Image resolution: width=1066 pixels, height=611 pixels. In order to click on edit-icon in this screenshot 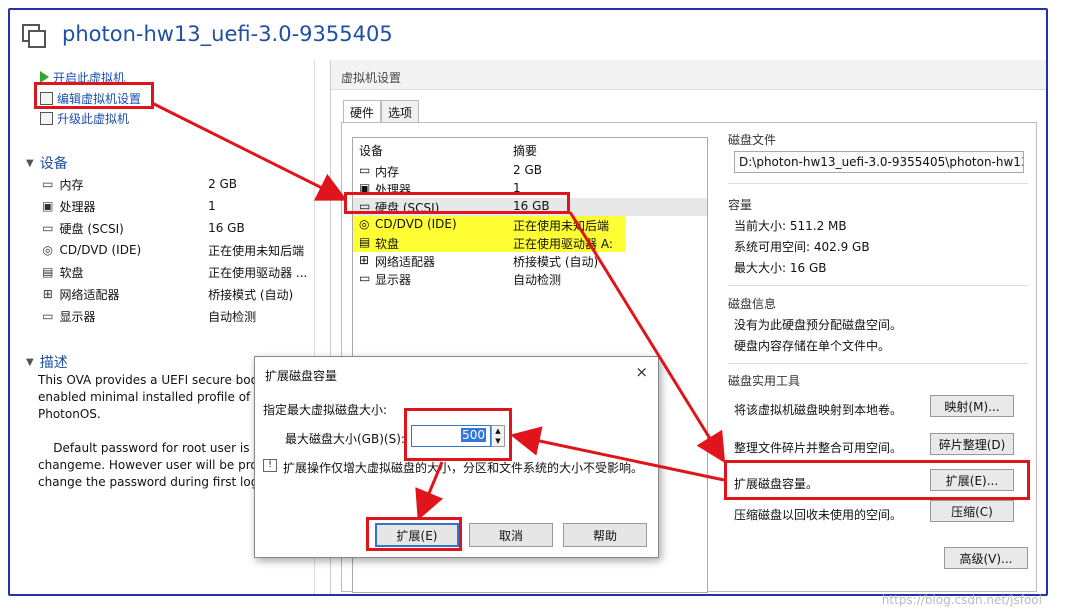, I will do `click(46, 98)`.